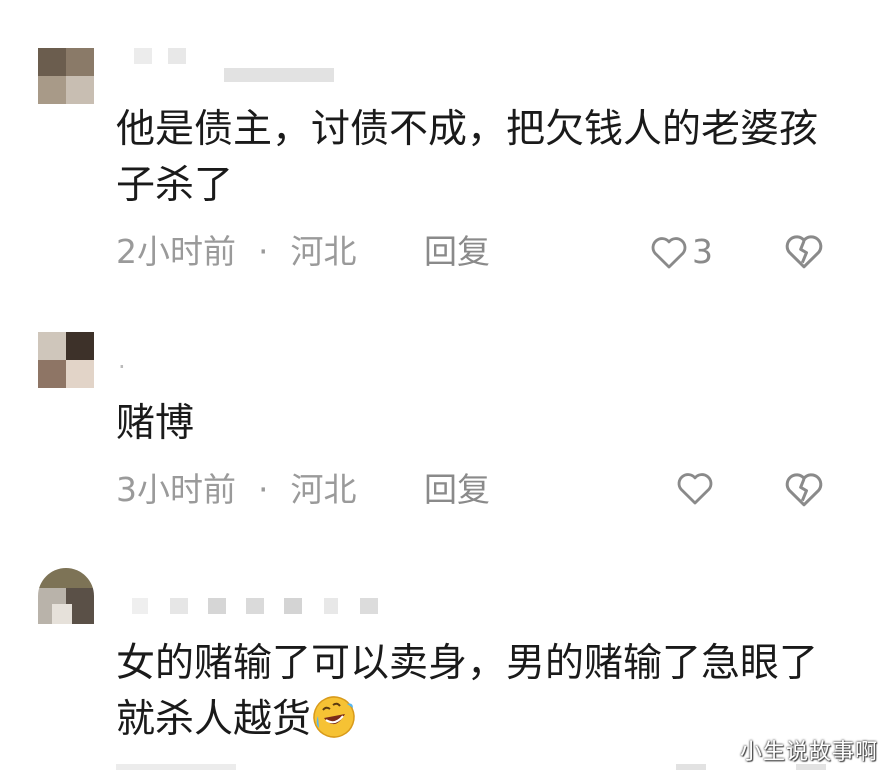 The width and height of the screenshot is (886, 770). I want to click on comment-text: 赌博, so click(155, 423).